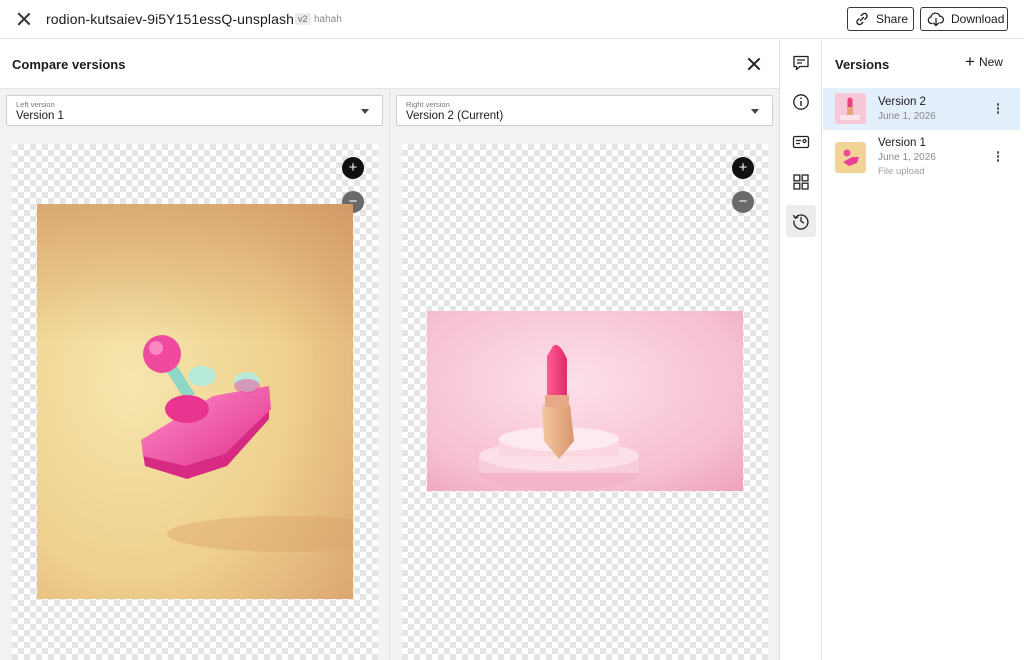  Describe the element at coordinates (754, 64) in the screenshot. I see `close-compare-icon` at that location.